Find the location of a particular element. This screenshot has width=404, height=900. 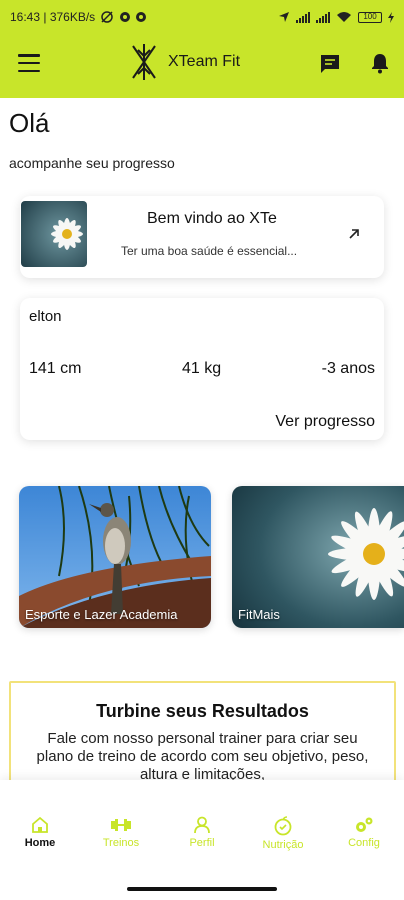

status-time: 16:43 | 376KB/s is located at coordinates (53, 17).